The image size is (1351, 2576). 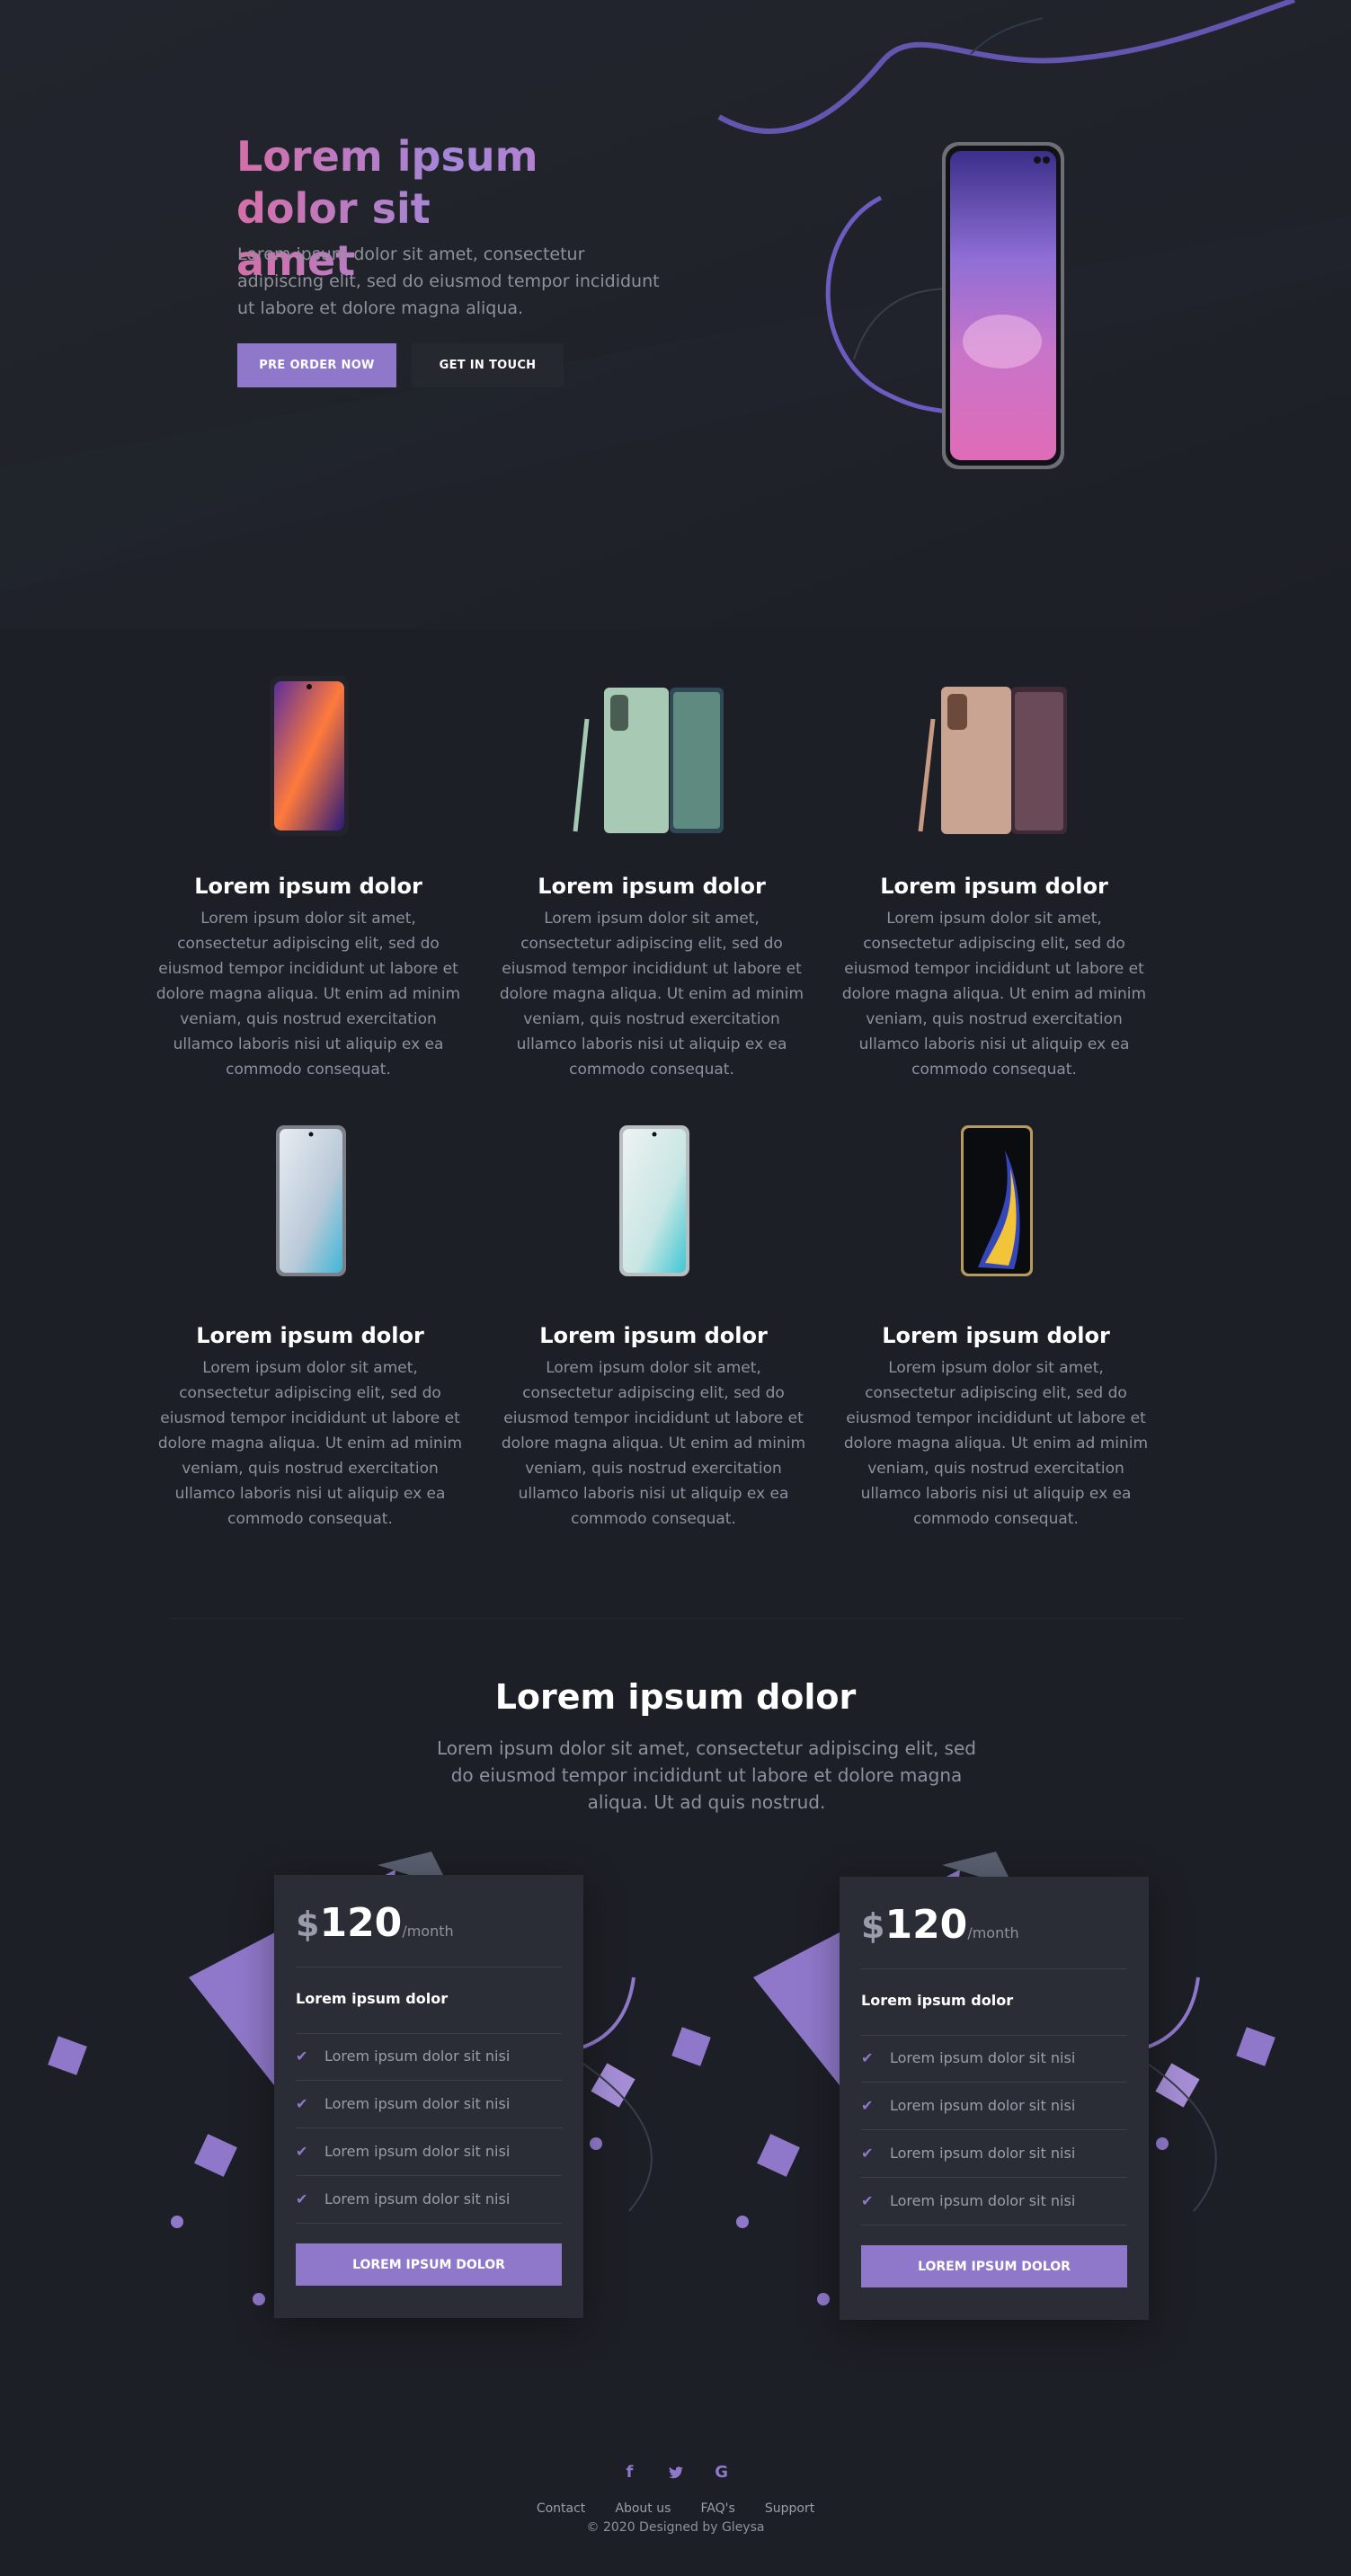 What do you see at coordinates (561, 2508) in the screenshot?
I see `footer-link-contact: Contact` at bounding box center [561, 2508].